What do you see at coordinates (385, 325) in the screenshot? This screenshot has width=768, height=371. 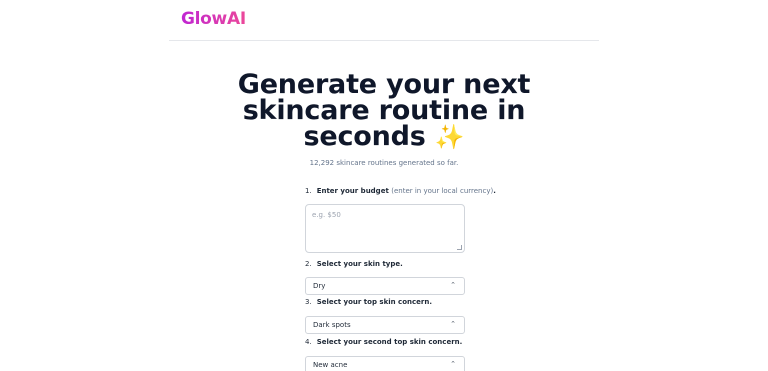 I see `top-concern-select: Dark spots ⌃` at bounding box center [385, 325].